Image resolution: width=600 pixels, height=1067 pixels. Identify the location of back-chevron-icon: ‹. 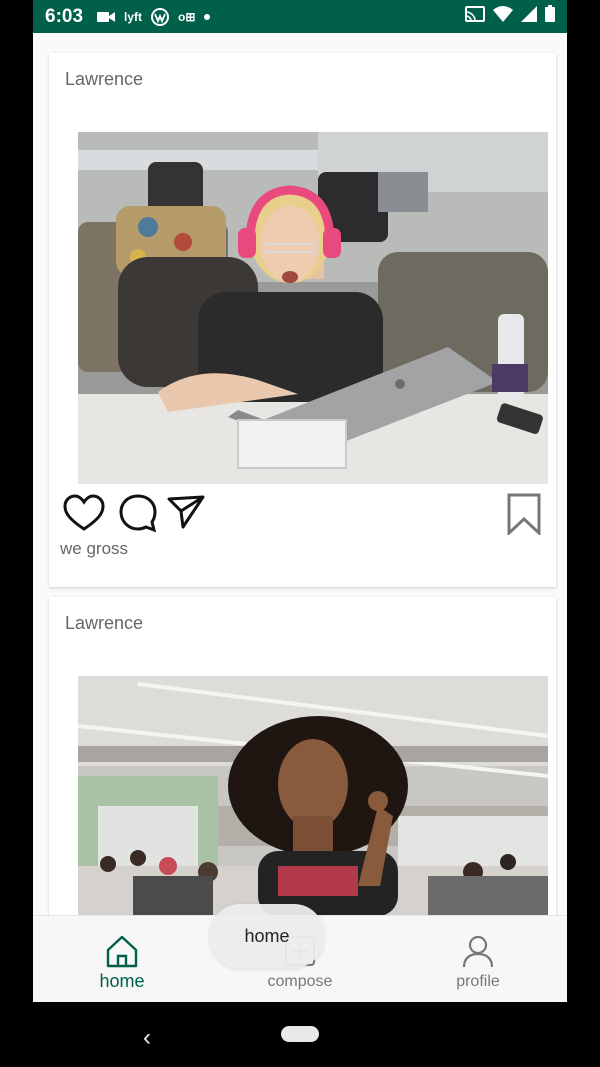
(147, 1038).